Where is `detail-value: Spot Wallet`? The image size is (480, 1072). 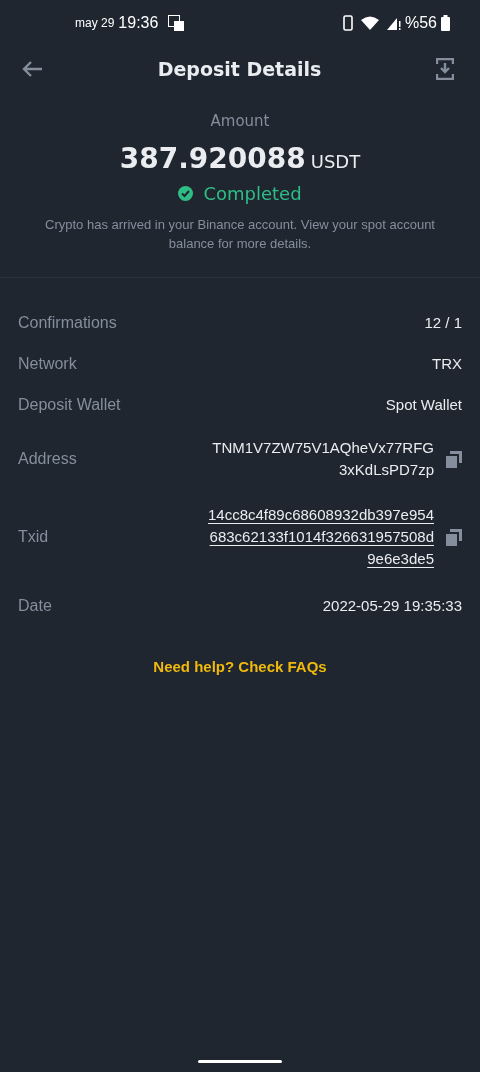
detail-value: Spot Wallet is located at coordinates (423, 404).